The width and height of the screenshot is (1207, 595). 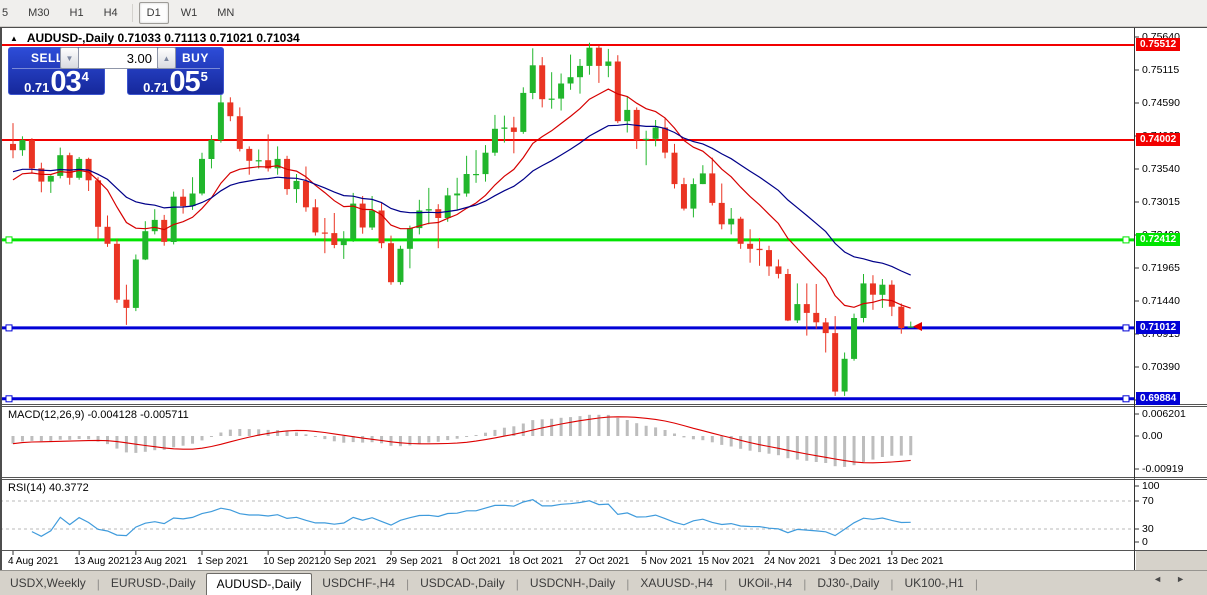 I want to click on date-axis-label: 5 Nov 2021, so click(x=667, y=561).